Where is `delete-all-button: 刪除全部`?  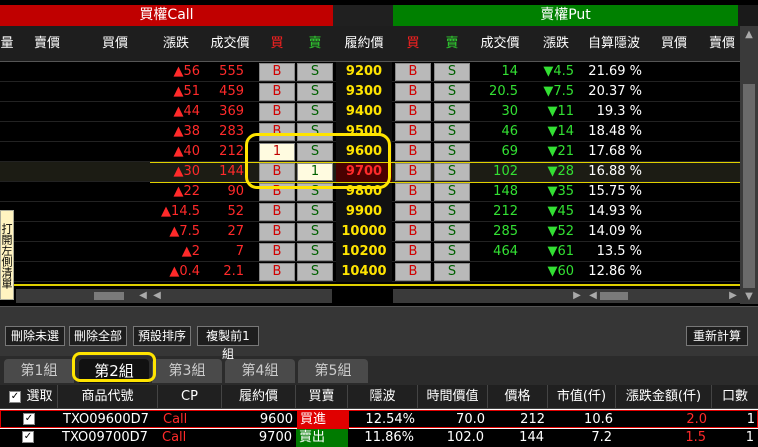 delete-all-button: 刪除全部 is located at coordinates (98, 336).